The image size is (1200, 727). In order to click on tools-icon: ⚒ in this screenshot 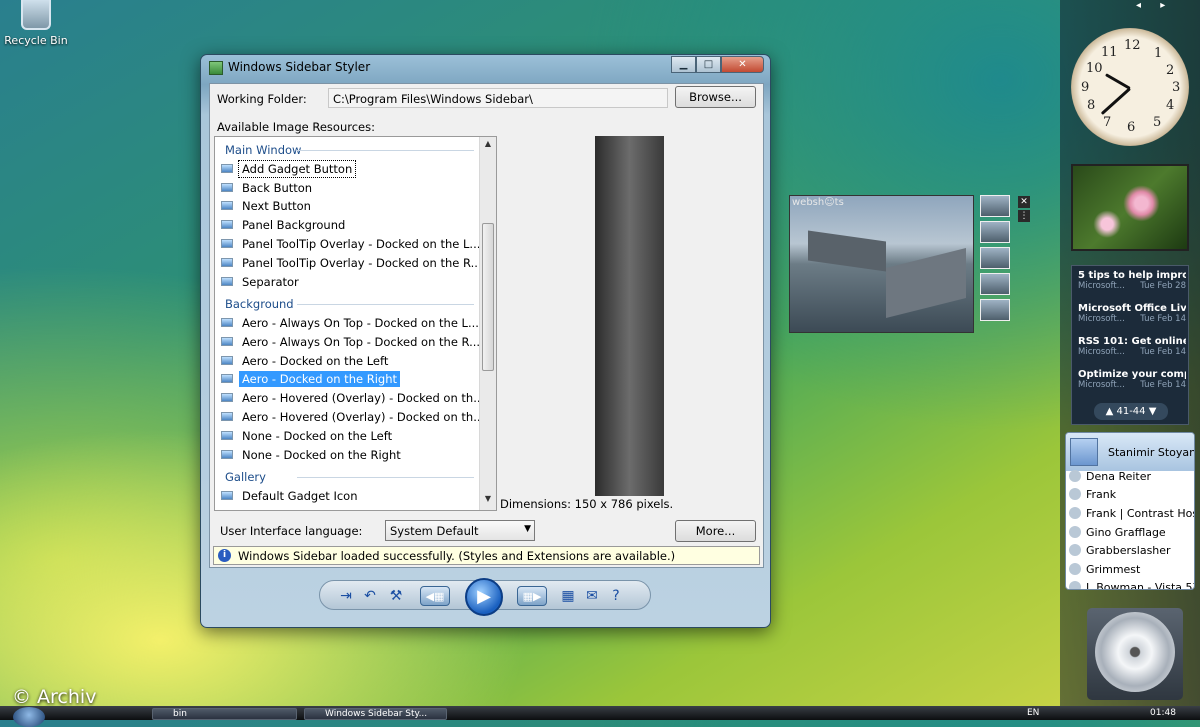, I will do `click(396, 596)`.